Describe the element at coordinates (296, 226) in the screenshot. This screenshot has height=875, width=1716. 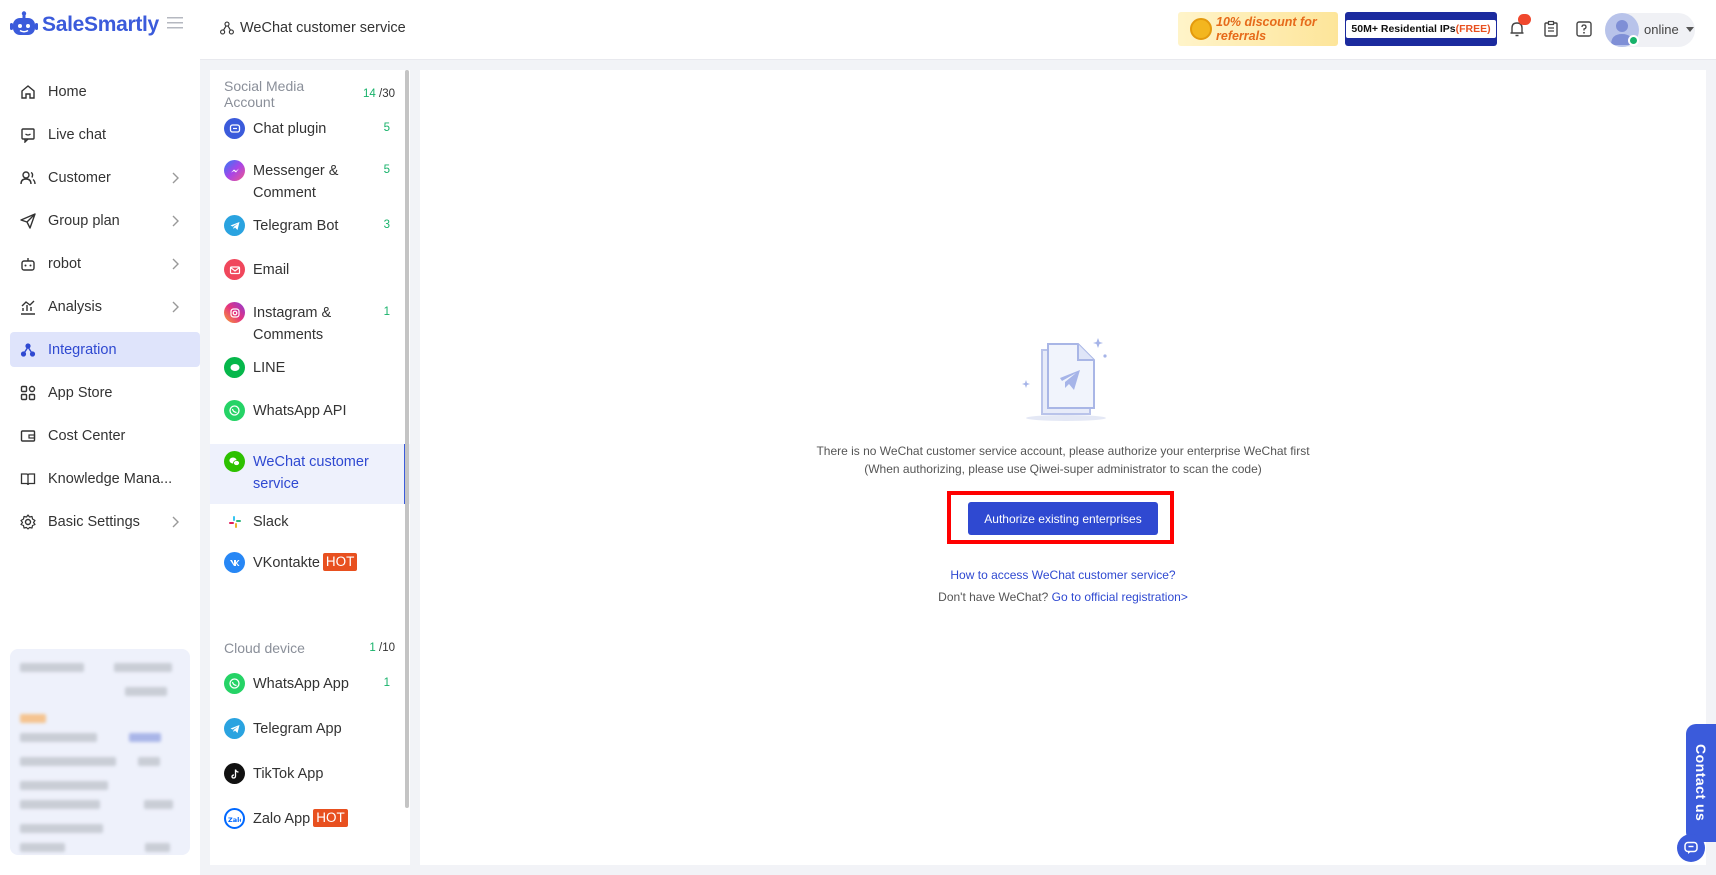
I see `channel-label: Telegram Bot` at that location.